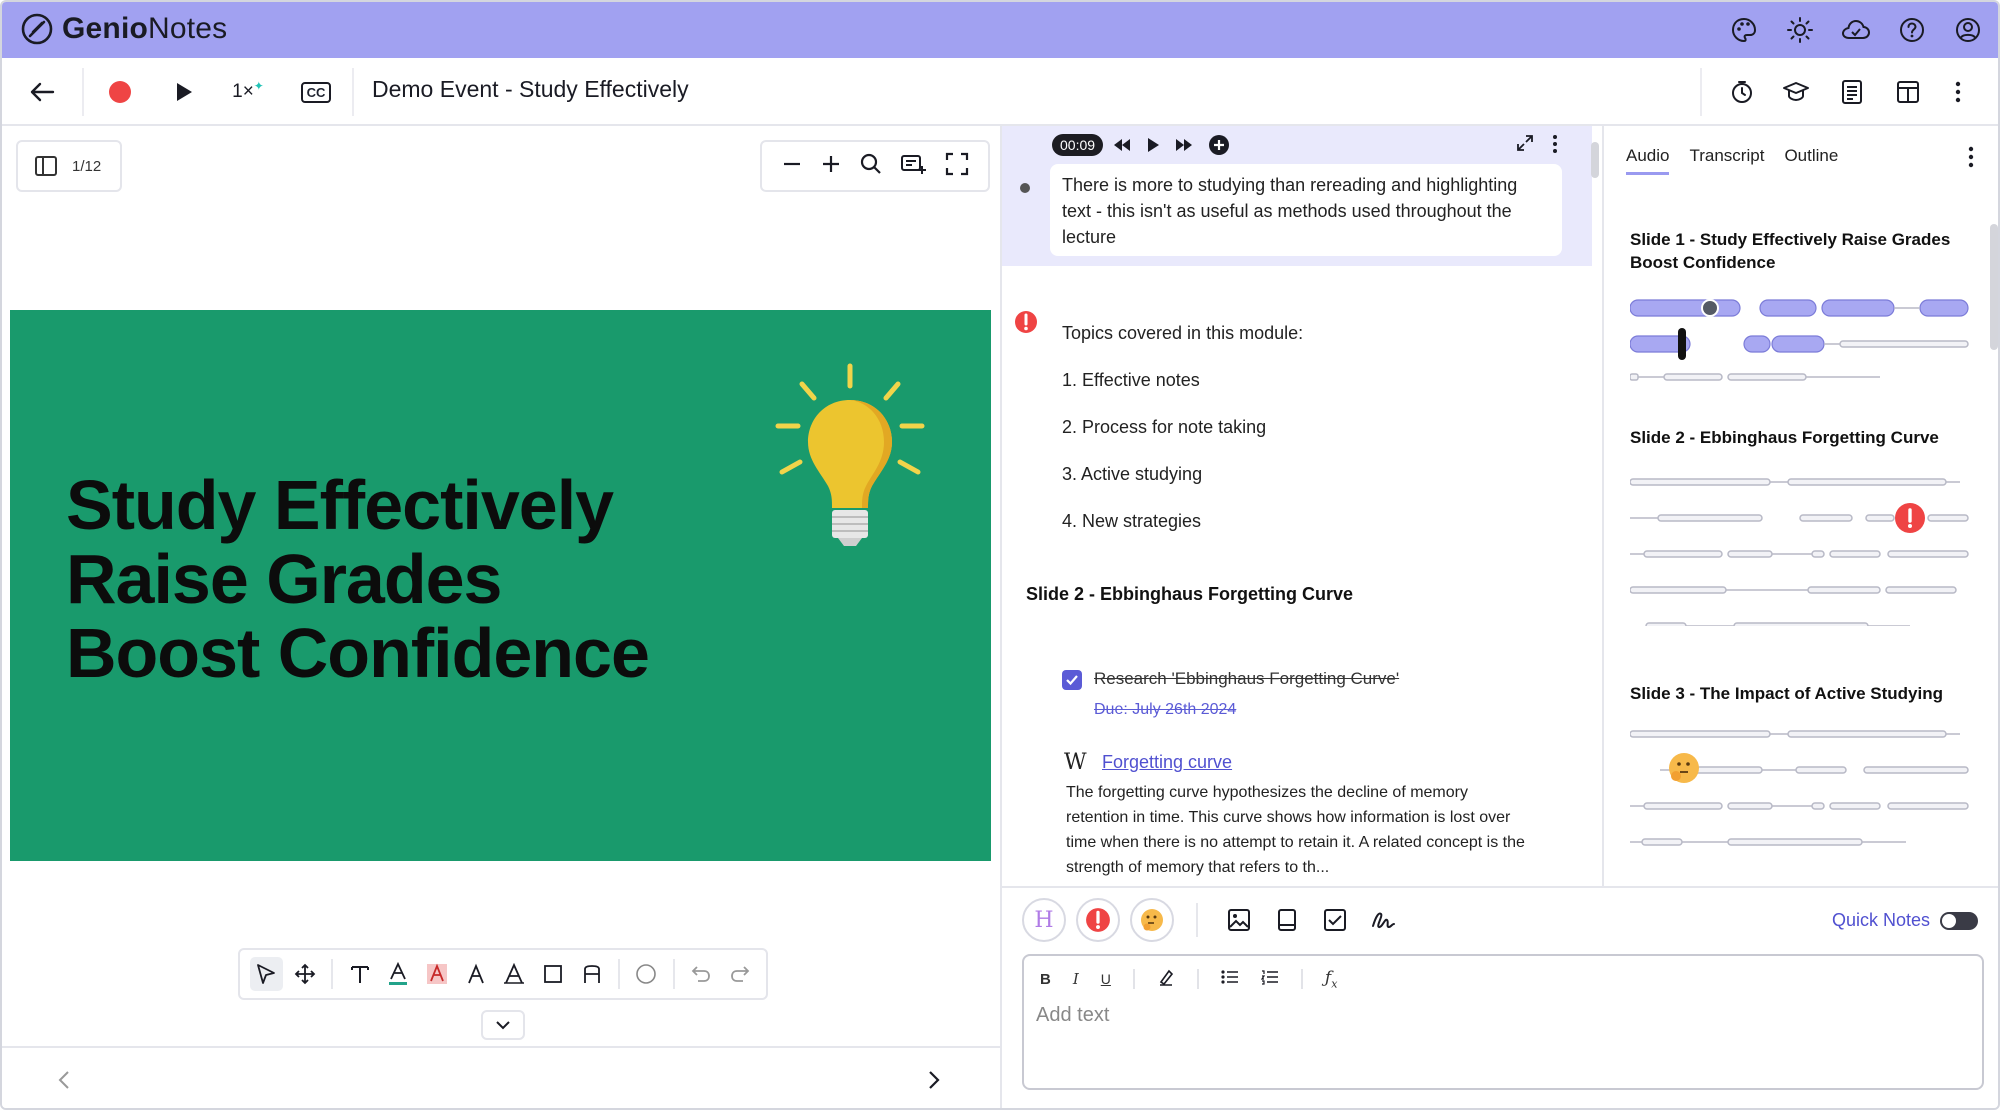 The image size is (2000, 1110). What do you see at coordinates (1239, 920) in the screenshot?
I see `insert-image-icon` at bounding box center [1239, 920].